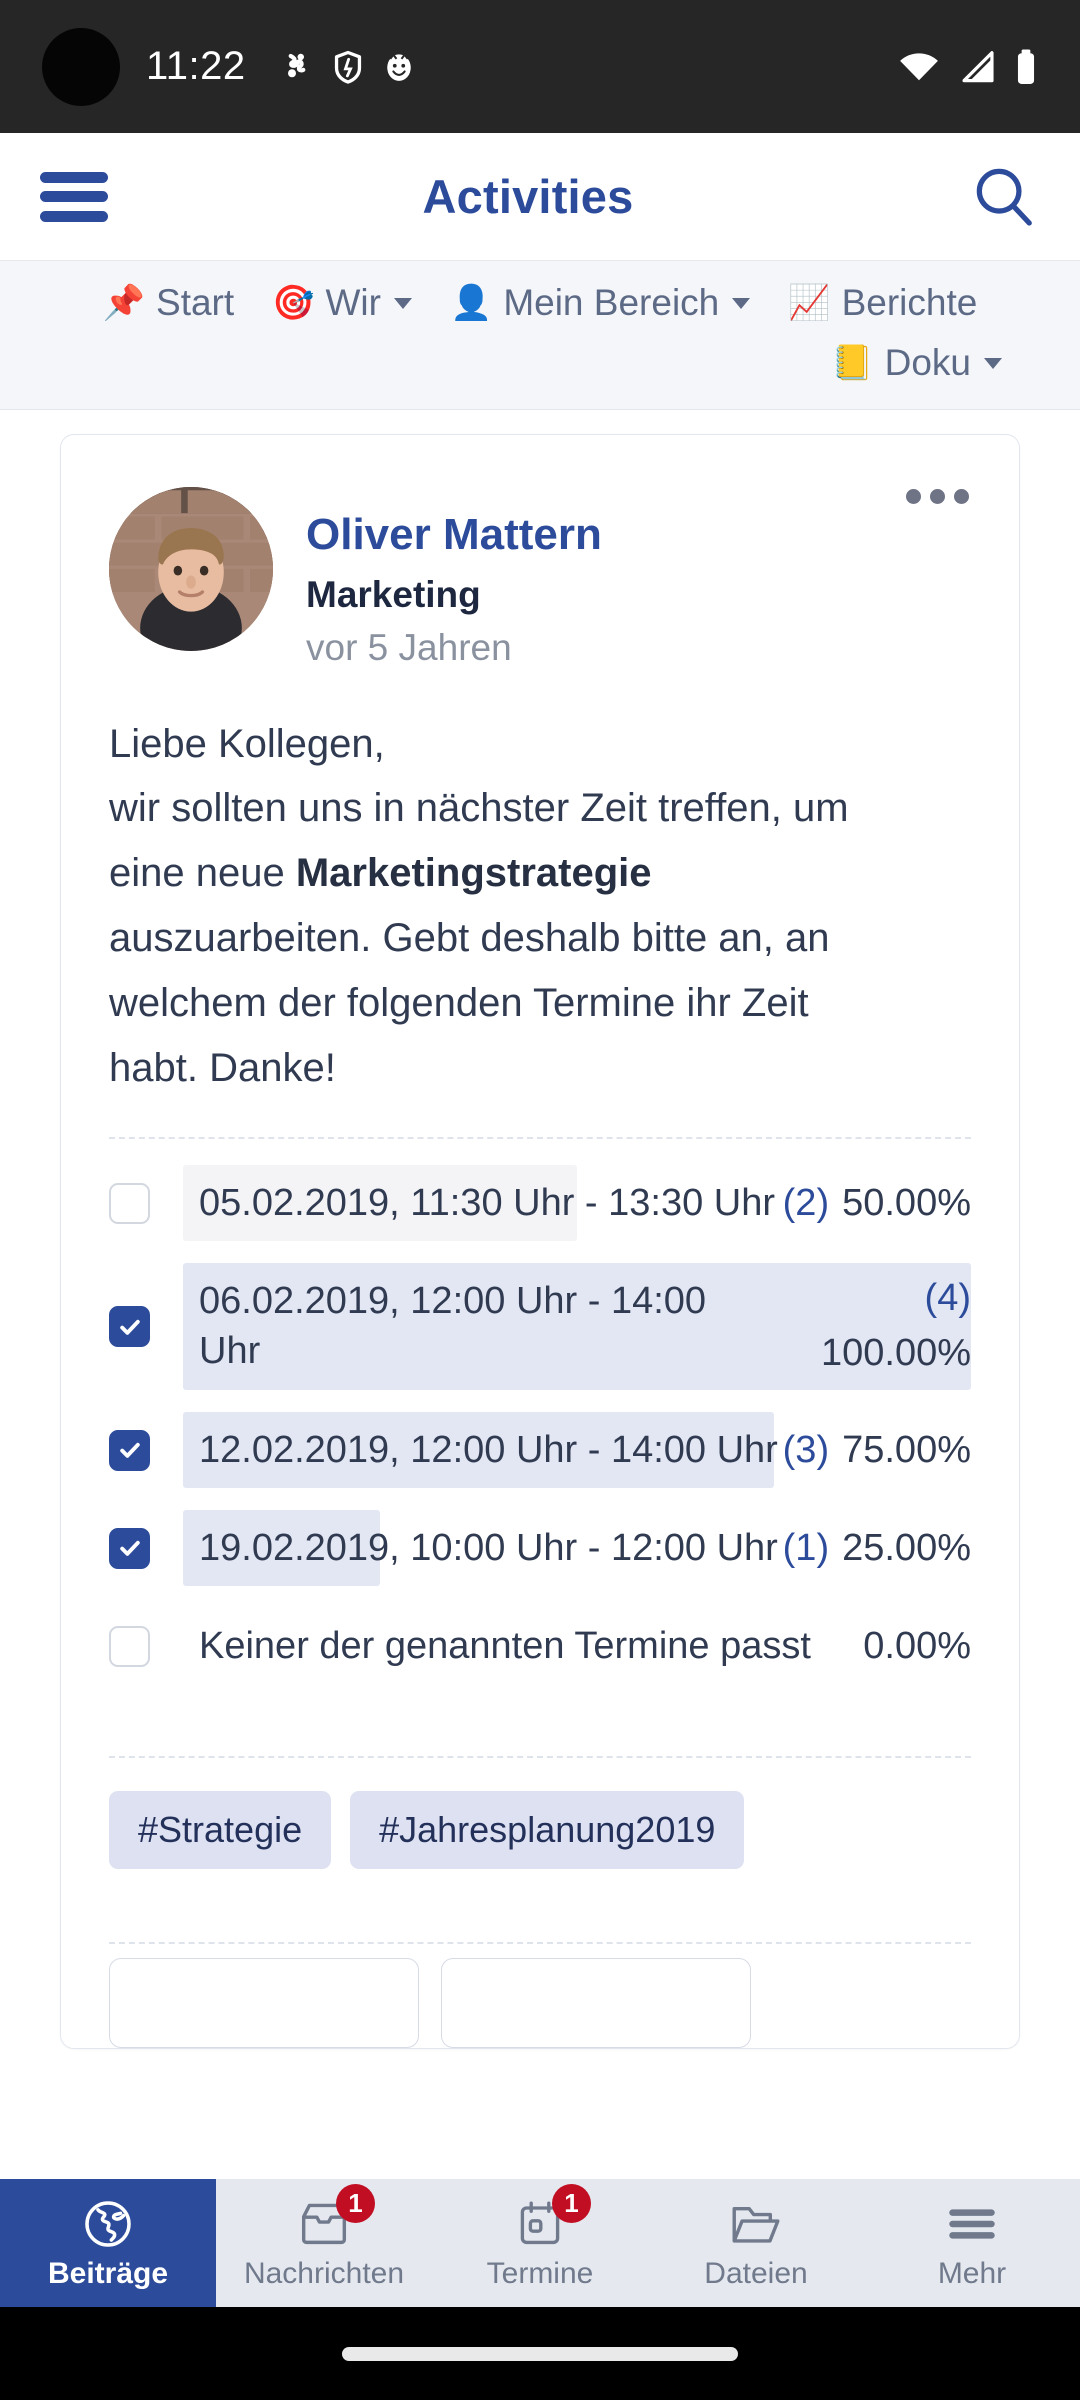  I want to click on poll-option-label: 06.02.2019, 12:00 Uhr - 14:00 Uhr, so click(453, 1326).